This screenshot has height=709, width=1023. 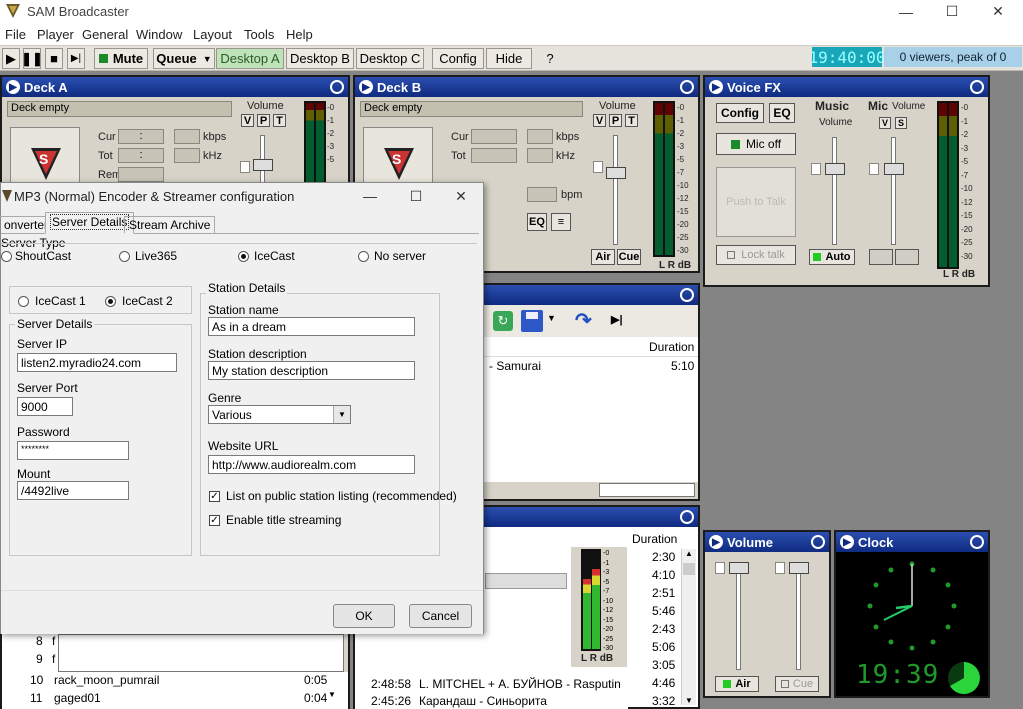 I want to click on station-name-input: As in a dream, so click(x=311, y=326).